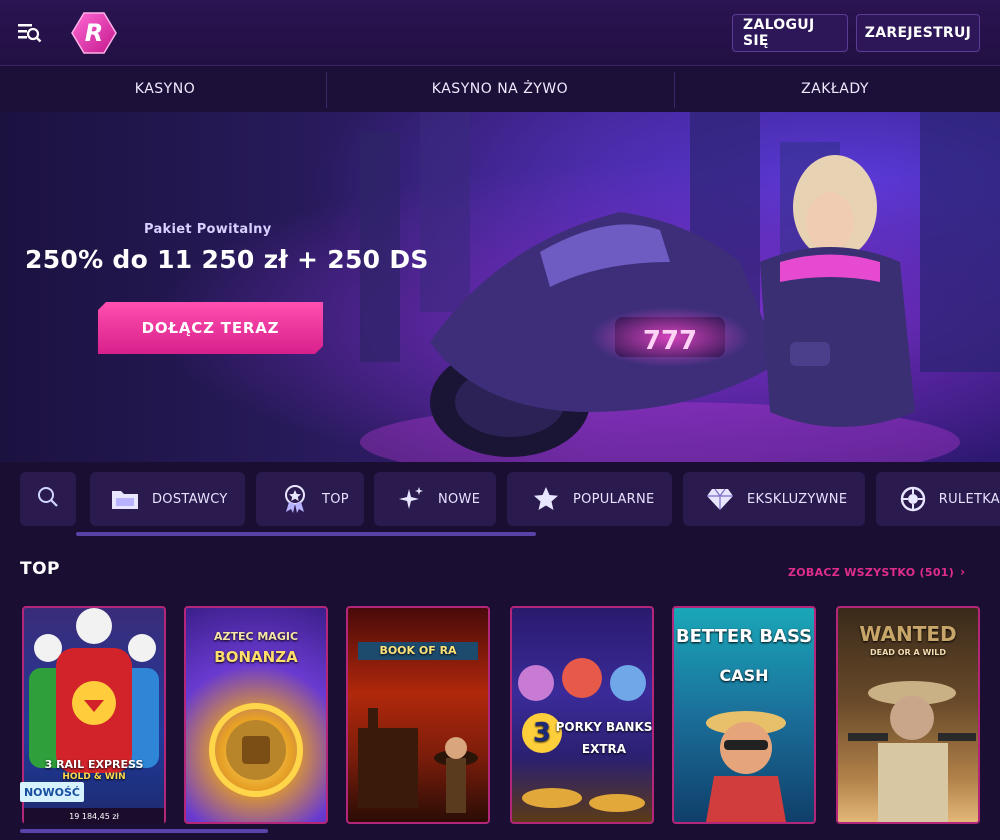  Describe the element at coordinates (326, 90) in the screenshot. I see `nav-divider` at that location.